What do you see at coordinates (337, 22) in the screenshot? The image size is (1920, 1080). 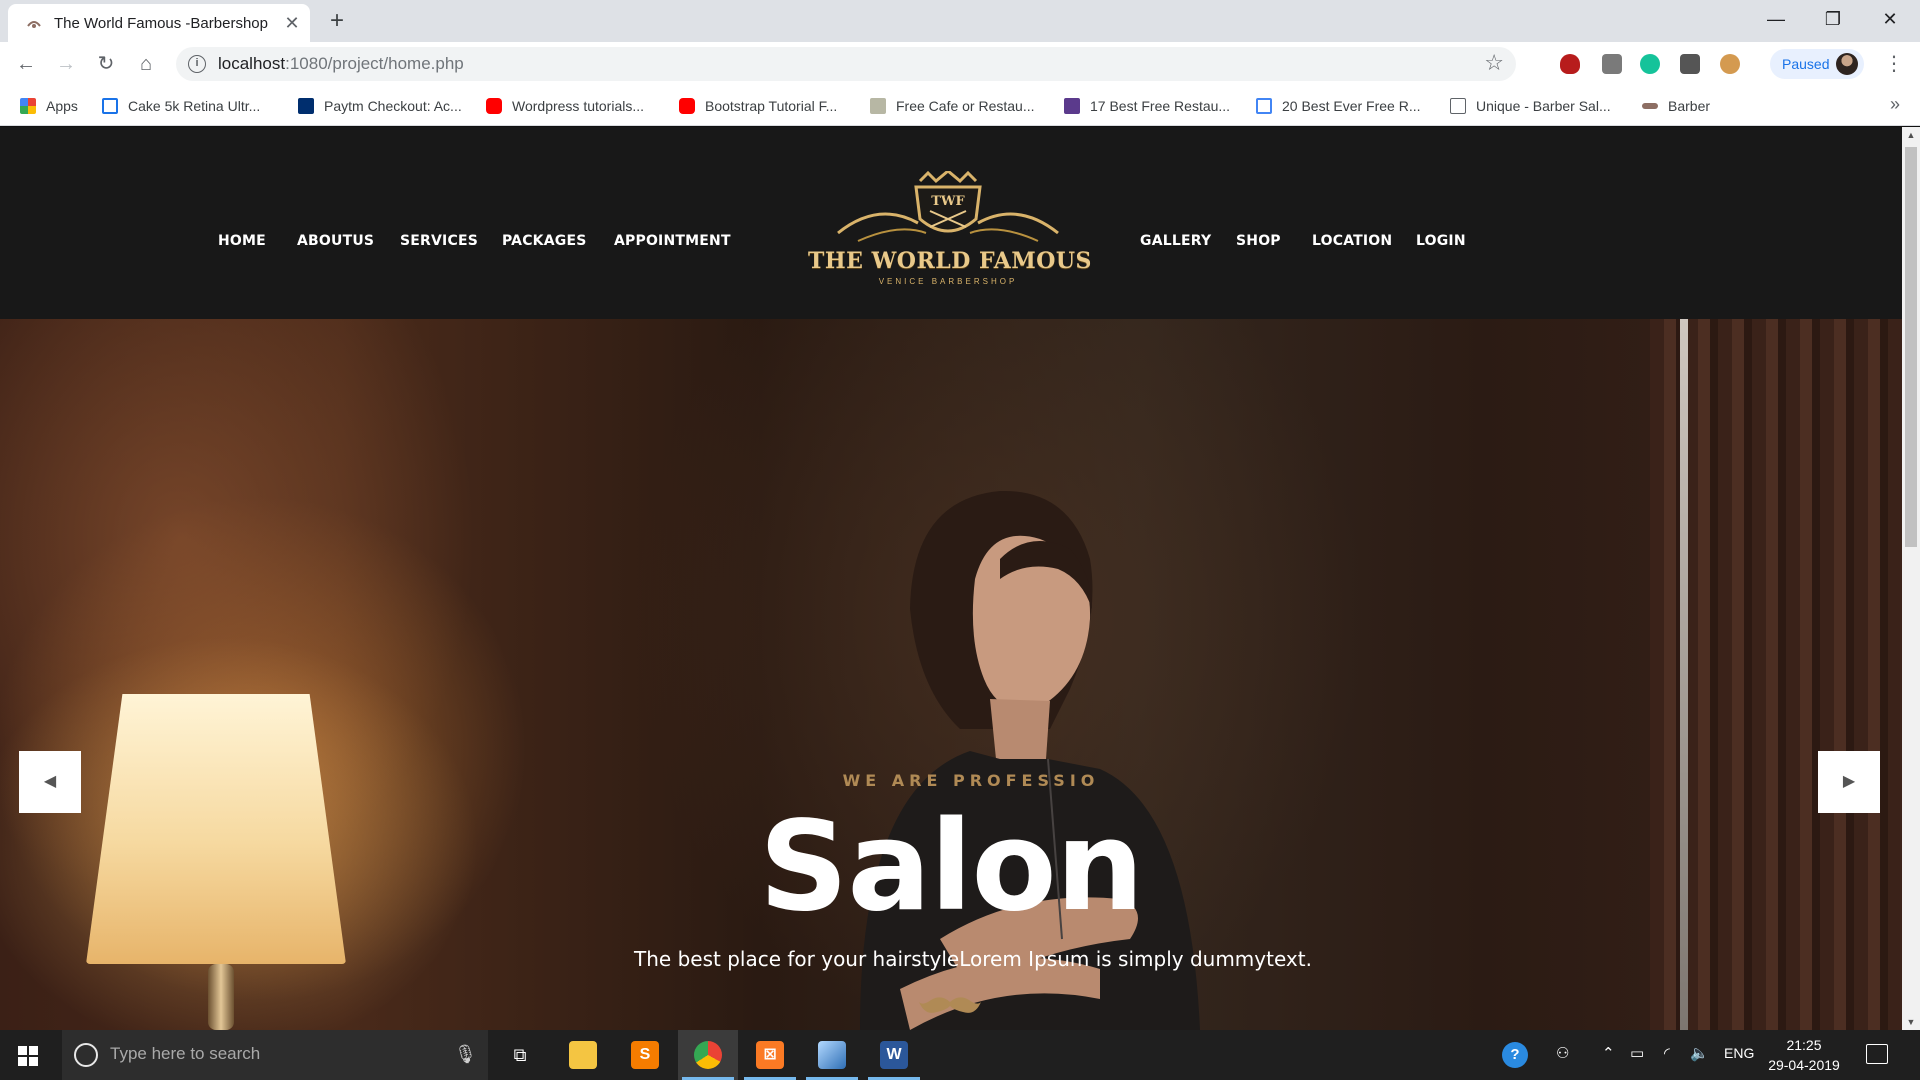 I see `new-tab-button: +` at bounding box center [337, 22].